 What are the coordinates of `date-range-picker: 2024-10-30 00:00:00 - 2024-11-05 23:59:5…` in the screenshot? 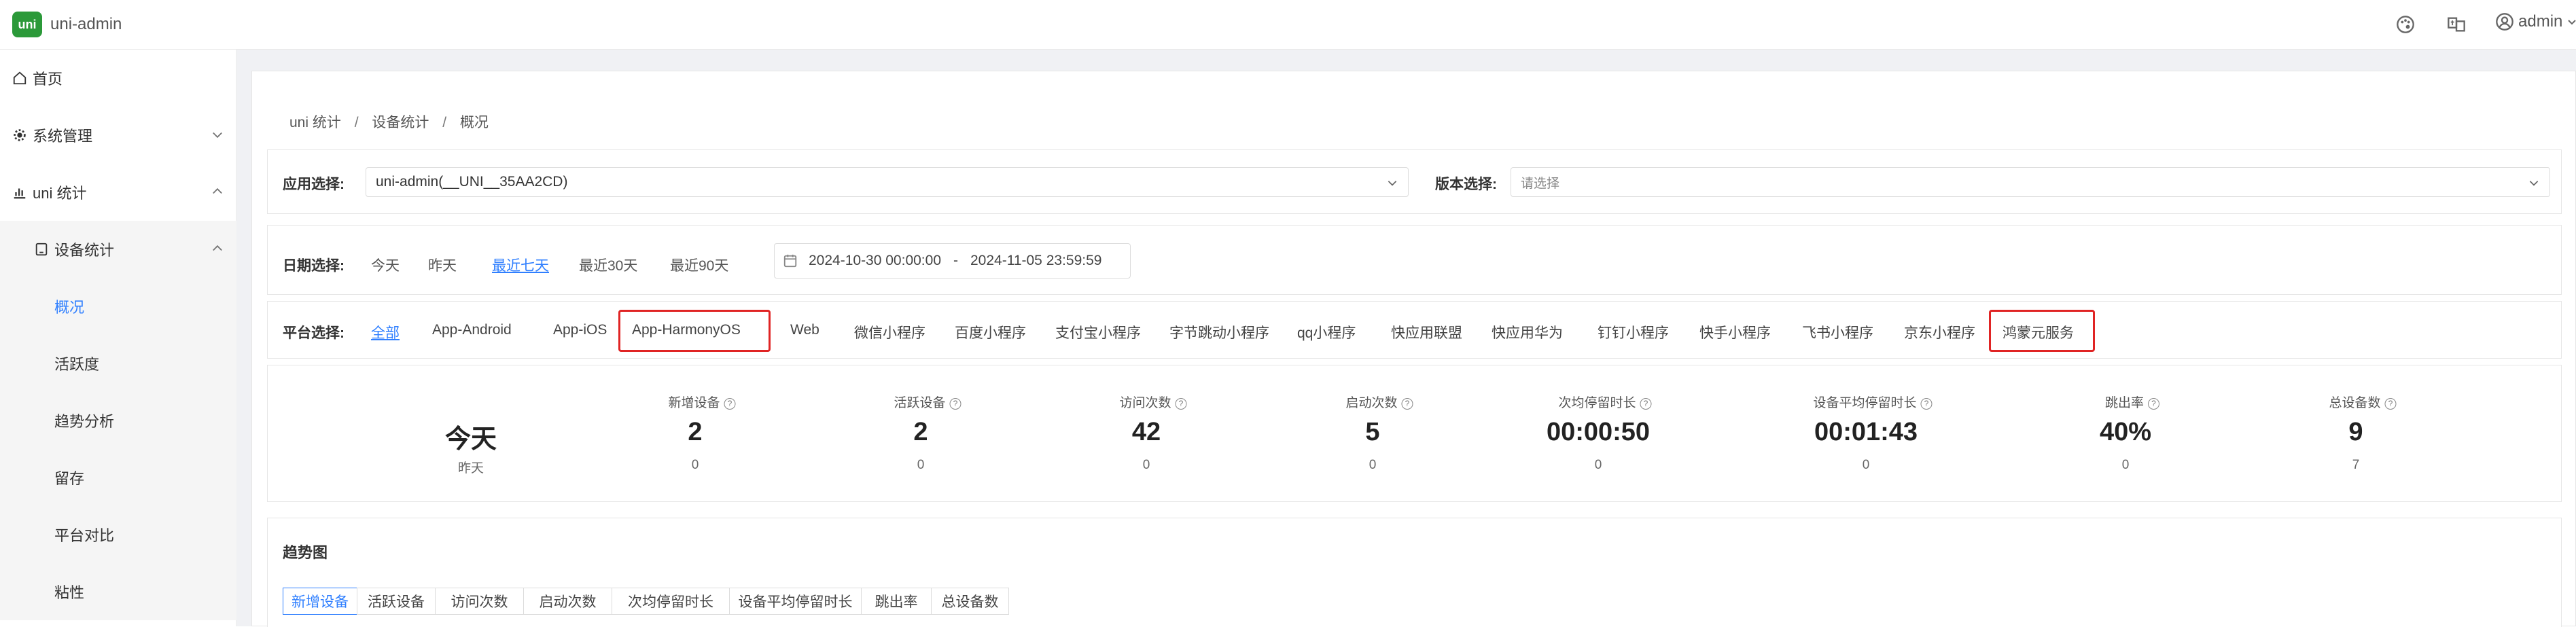 It's located at (952, 261).